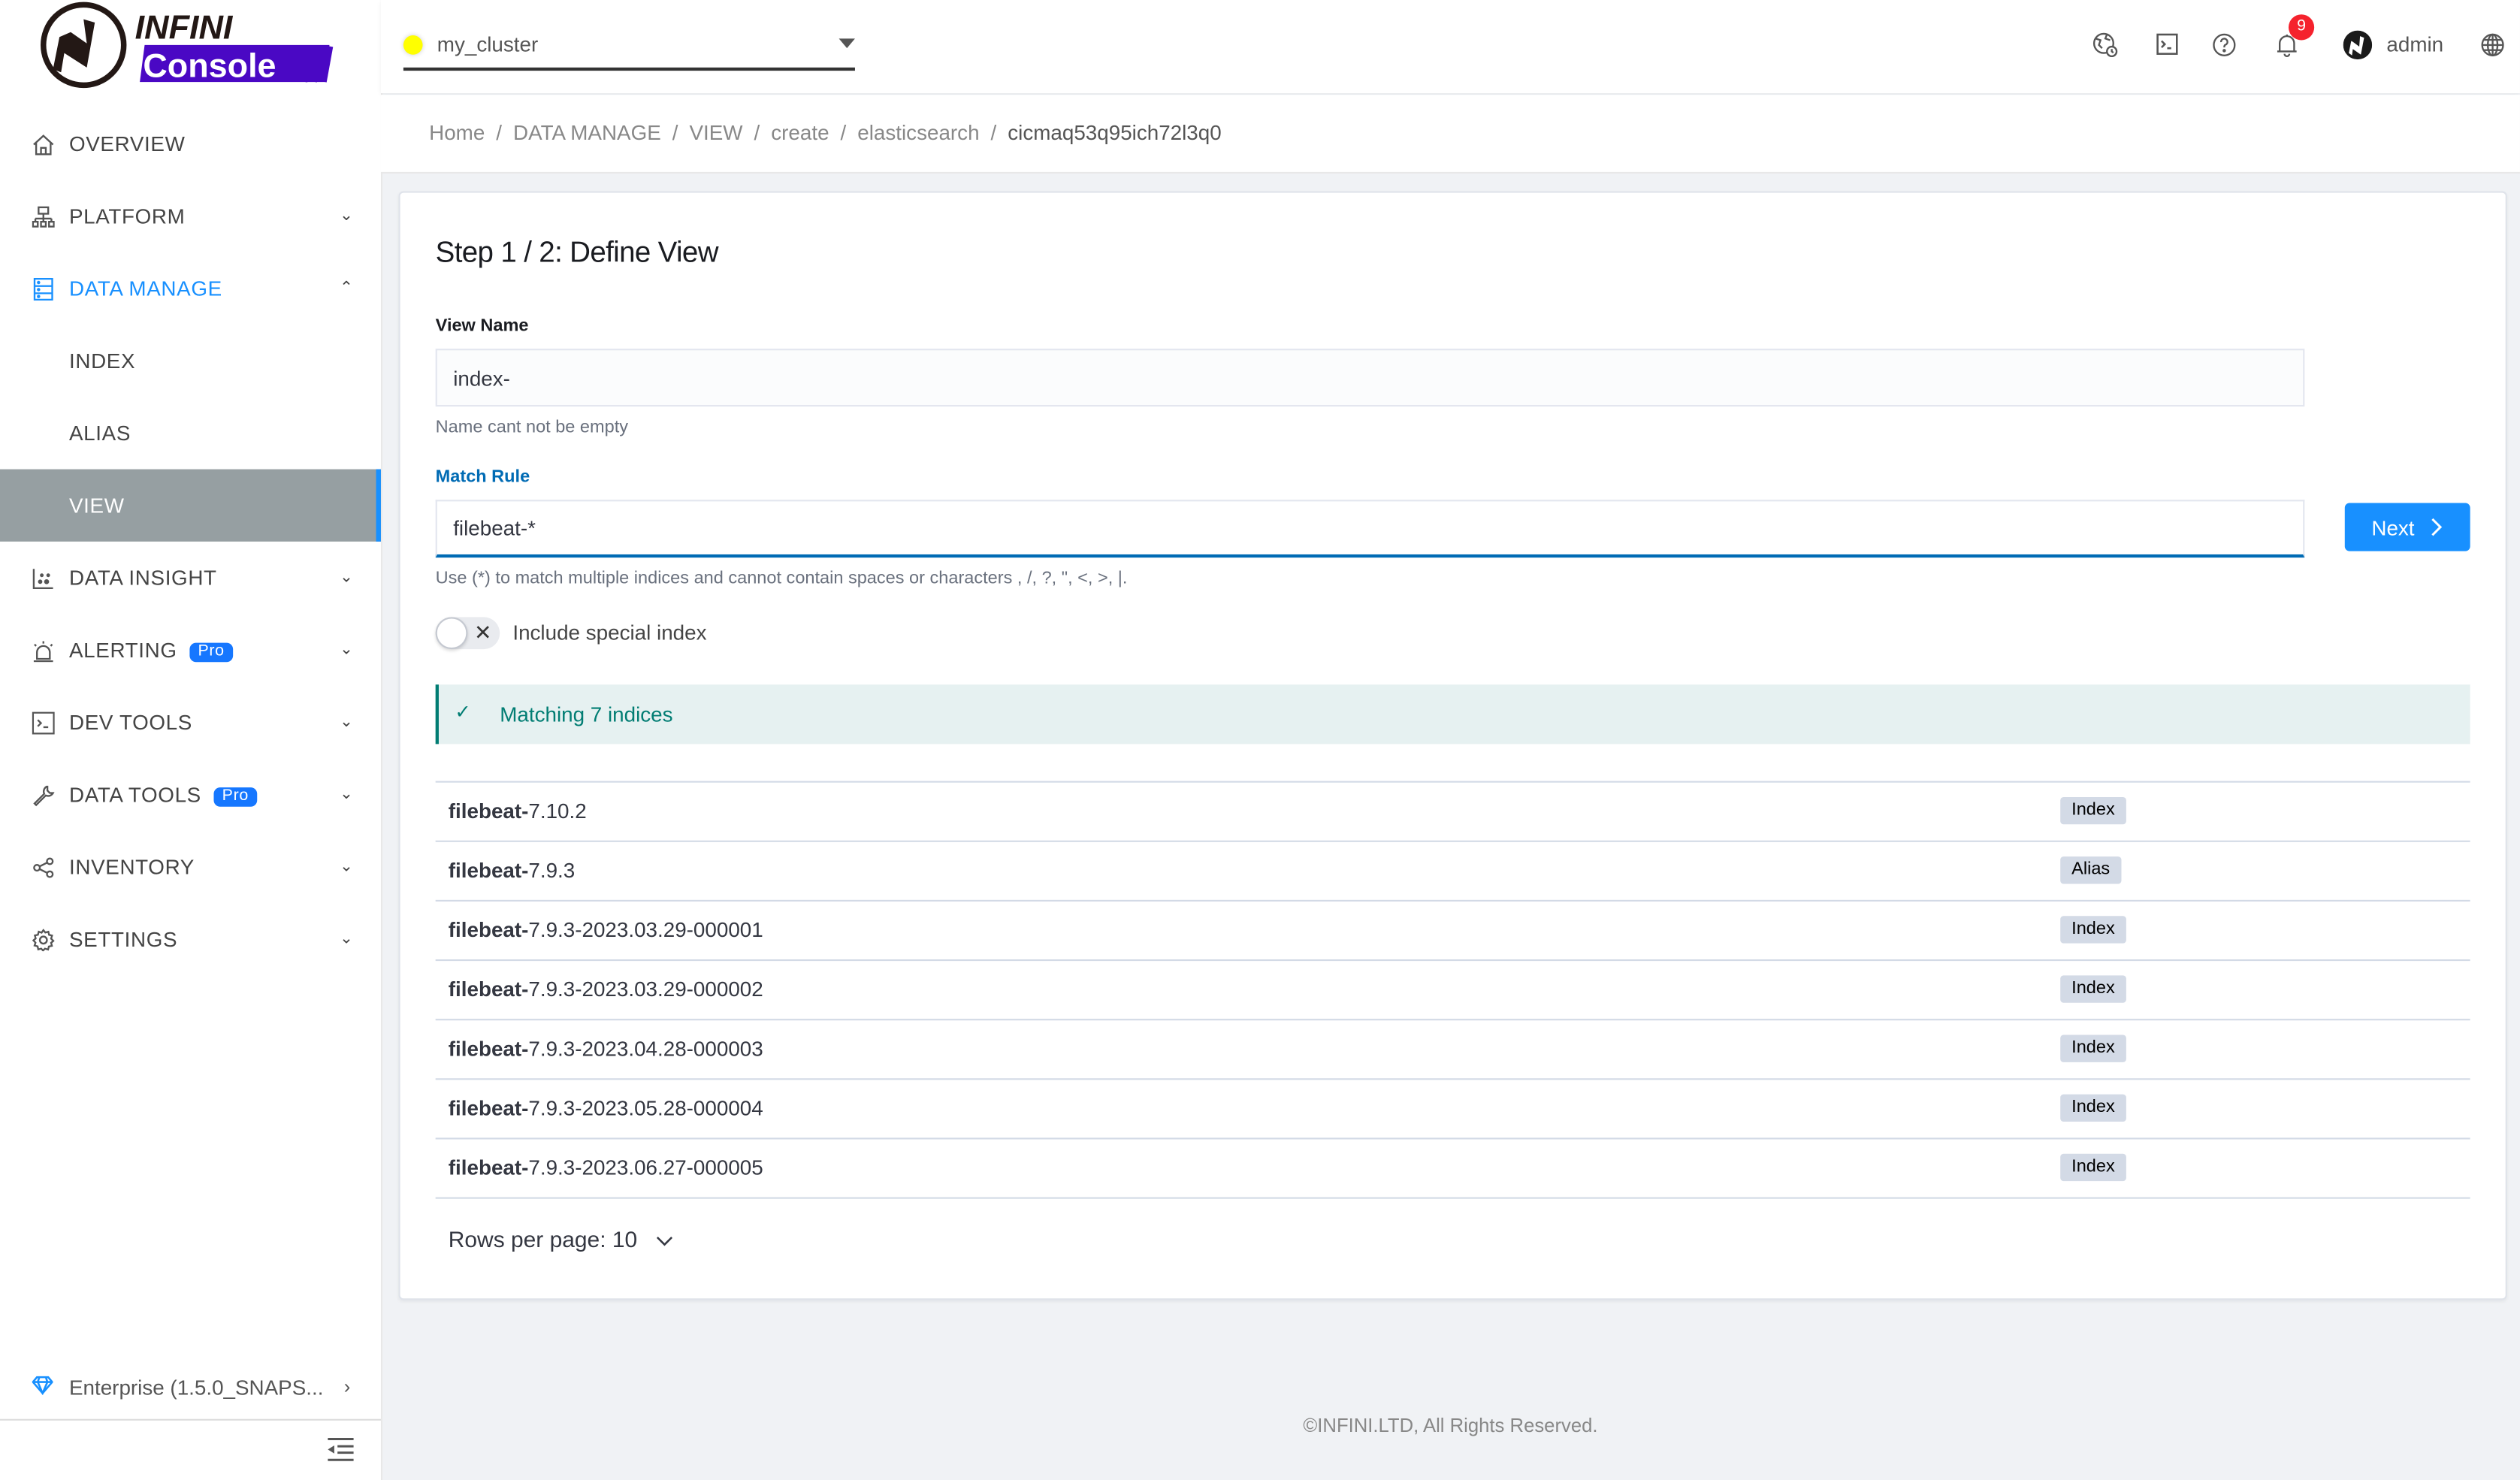 Image resolution: width=2520 pixels, height=1480 pixels. What do you see at coordinates (467, 633) in the screenshot?
I see `include-special-index-toggle: ✕` at bounding box center [467, 633].